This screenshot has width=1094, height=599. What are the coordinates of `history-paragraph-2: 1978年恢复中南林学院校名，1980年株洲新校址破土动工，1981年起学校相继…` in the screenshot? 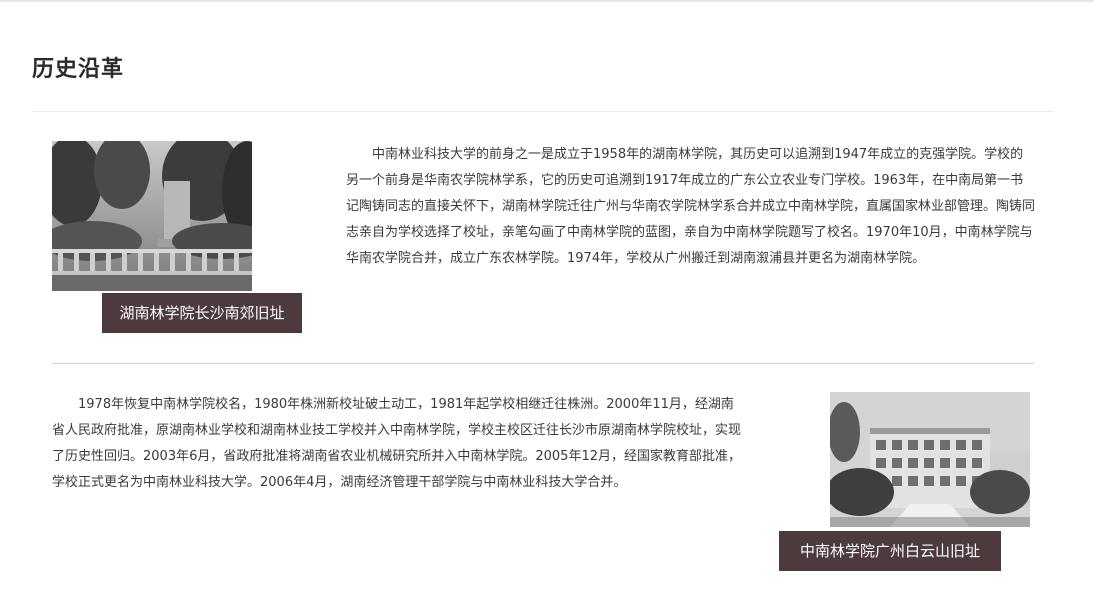 It's located at (397, 443).